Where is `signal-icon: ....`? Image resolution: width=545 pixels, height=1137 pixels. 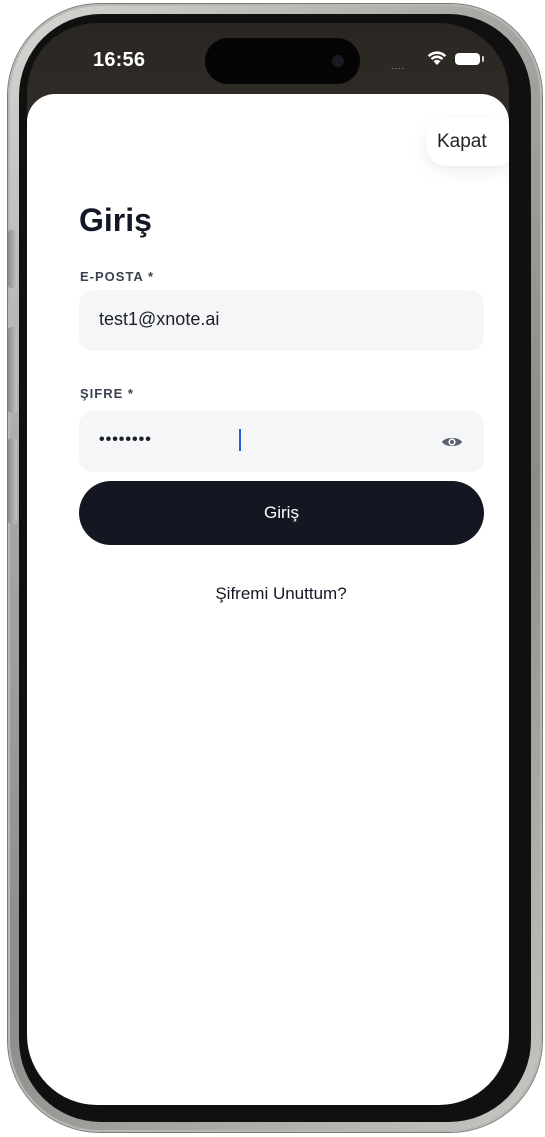 signal-icon: .... is located at coordinates (398, 66).